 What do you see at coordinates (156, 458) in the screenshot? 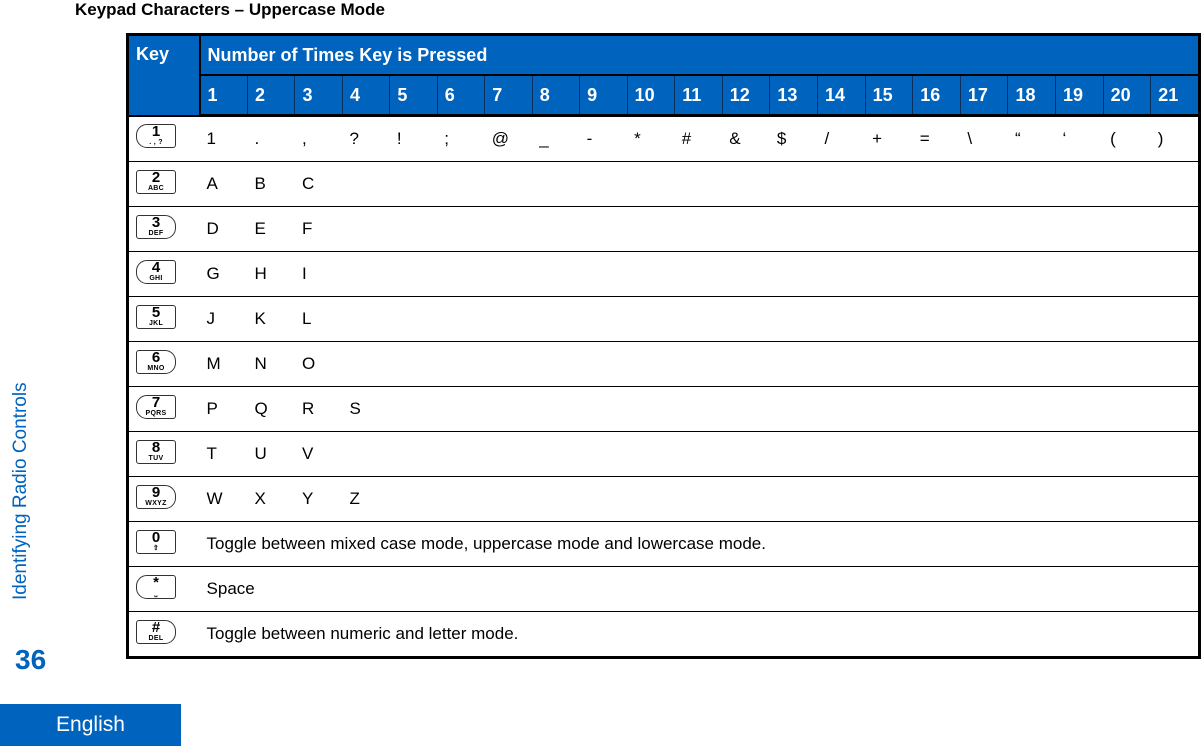
I see `key-sub-glyph: TUV` at bounding box center [156, 458].